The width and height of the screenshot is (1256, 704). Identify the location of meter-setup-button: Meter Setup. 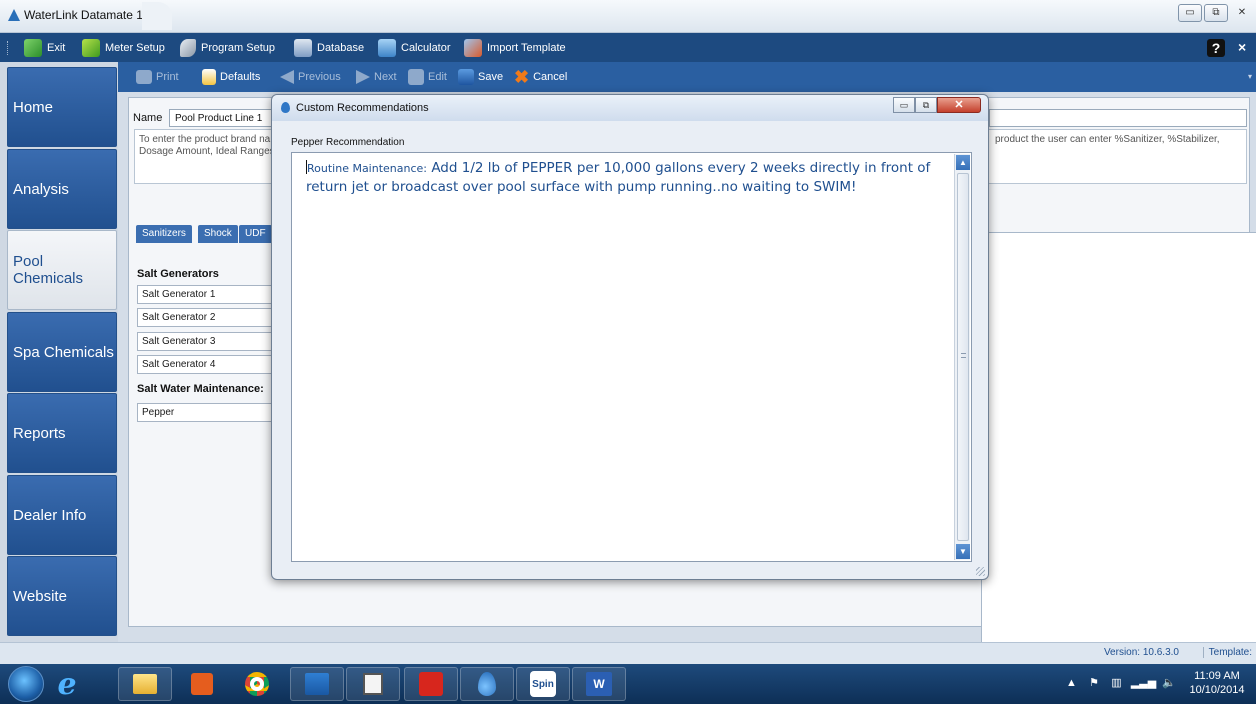
(123, 48).